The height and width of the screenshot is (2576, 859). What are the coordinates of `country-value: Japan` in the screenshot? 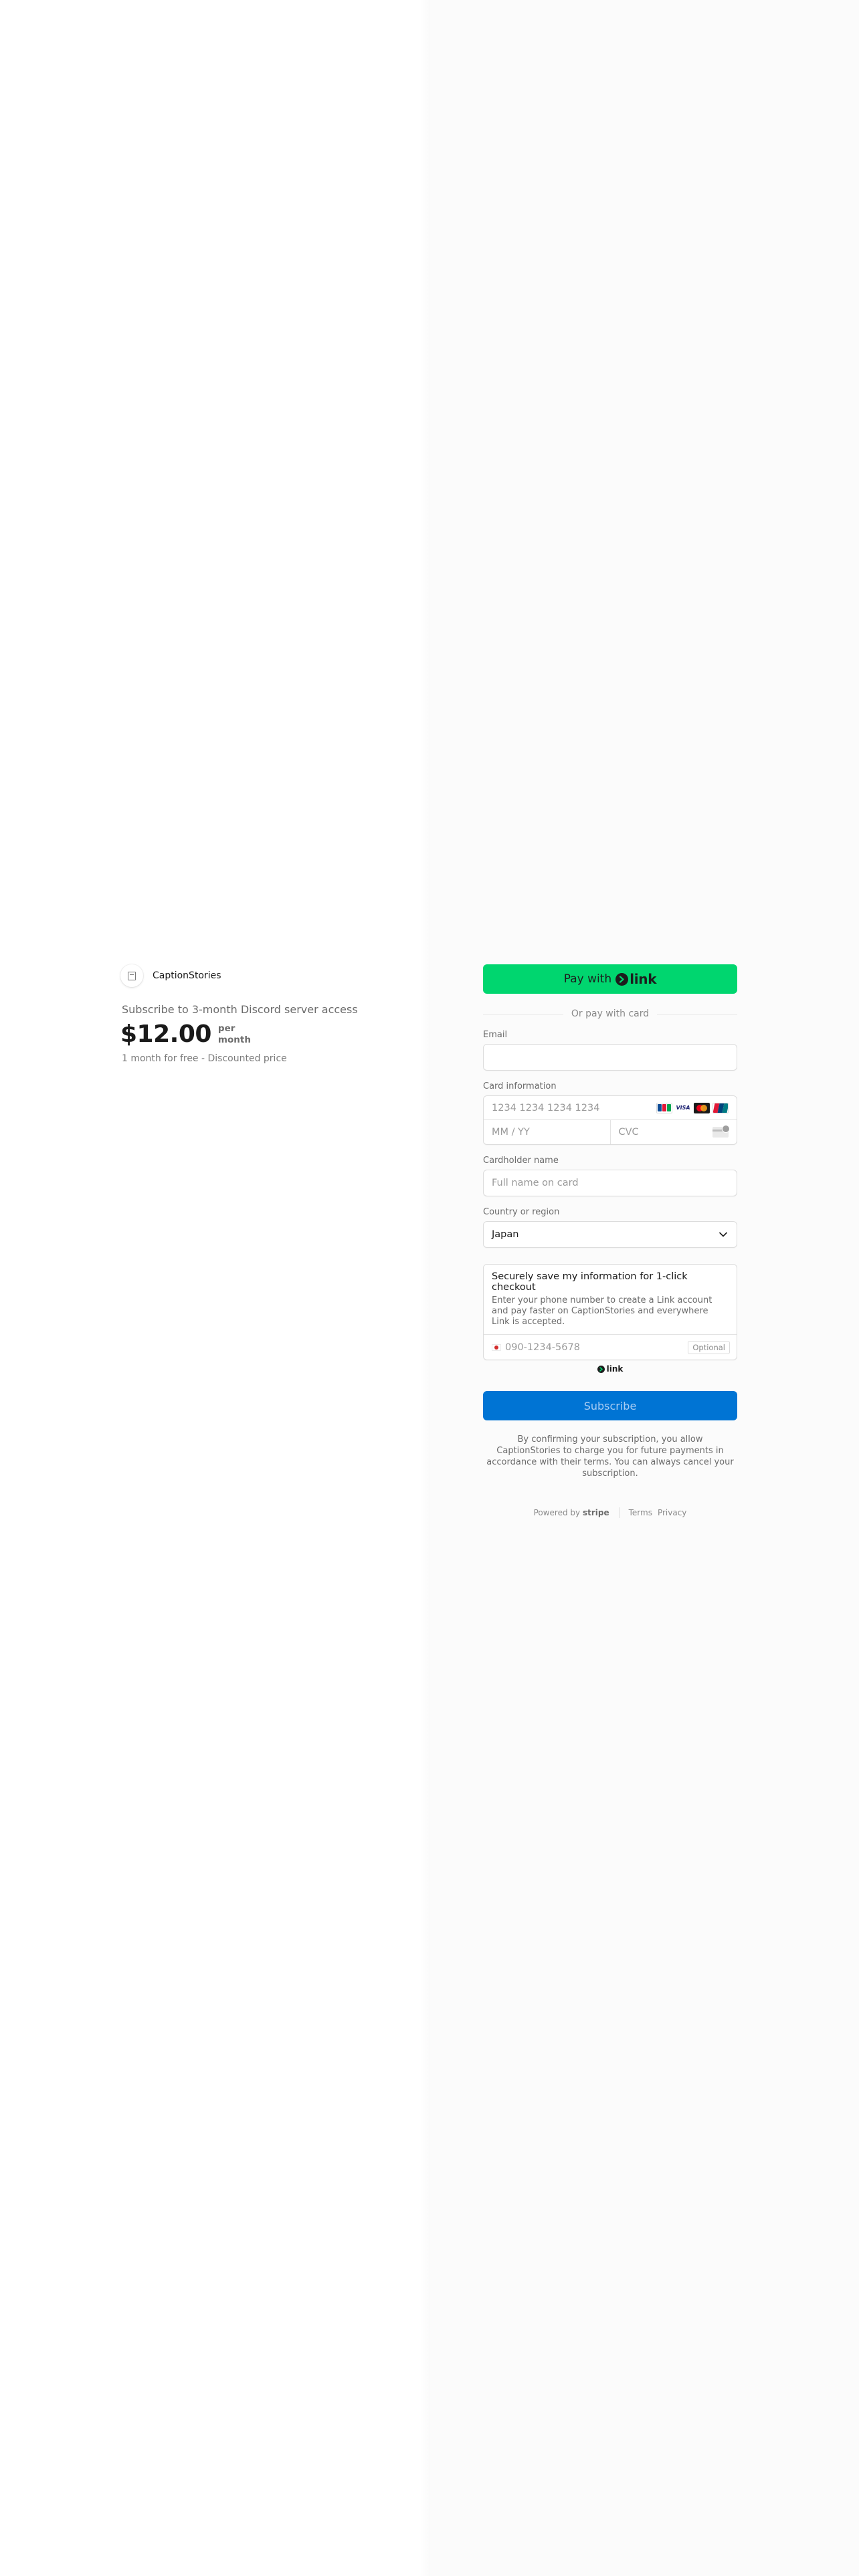 It's located at (505, 1234).